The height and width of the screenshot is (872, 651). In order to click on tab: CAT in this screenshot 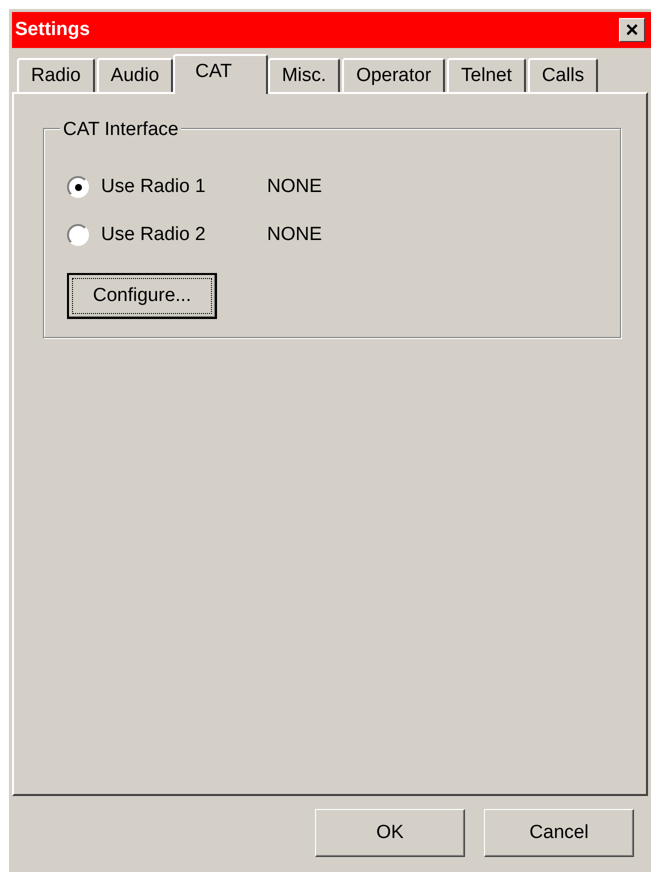, I will do `click(220, 74)`.